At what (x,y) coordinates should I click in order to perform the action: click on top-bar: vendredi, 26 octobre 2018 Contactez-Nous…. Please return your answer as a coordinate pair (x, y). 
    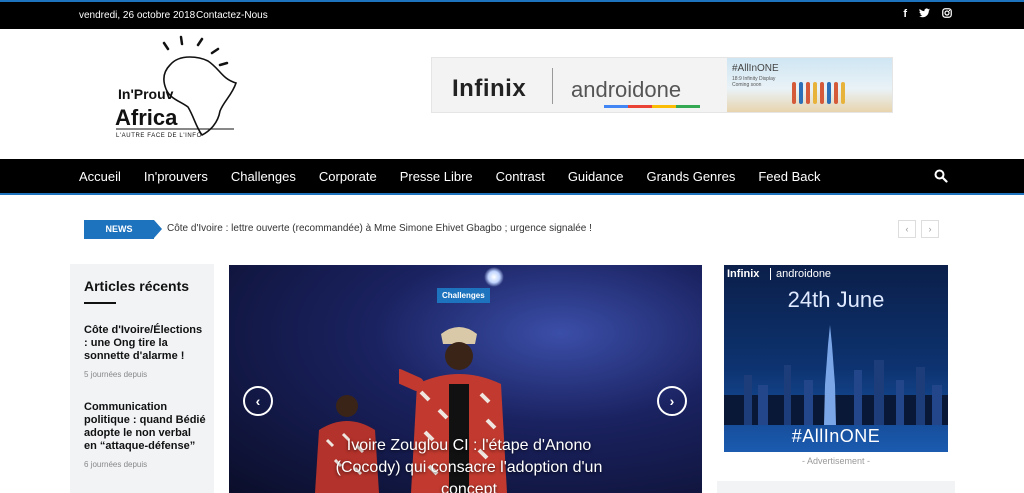
    Looking at the image, I should click on (512, 14).